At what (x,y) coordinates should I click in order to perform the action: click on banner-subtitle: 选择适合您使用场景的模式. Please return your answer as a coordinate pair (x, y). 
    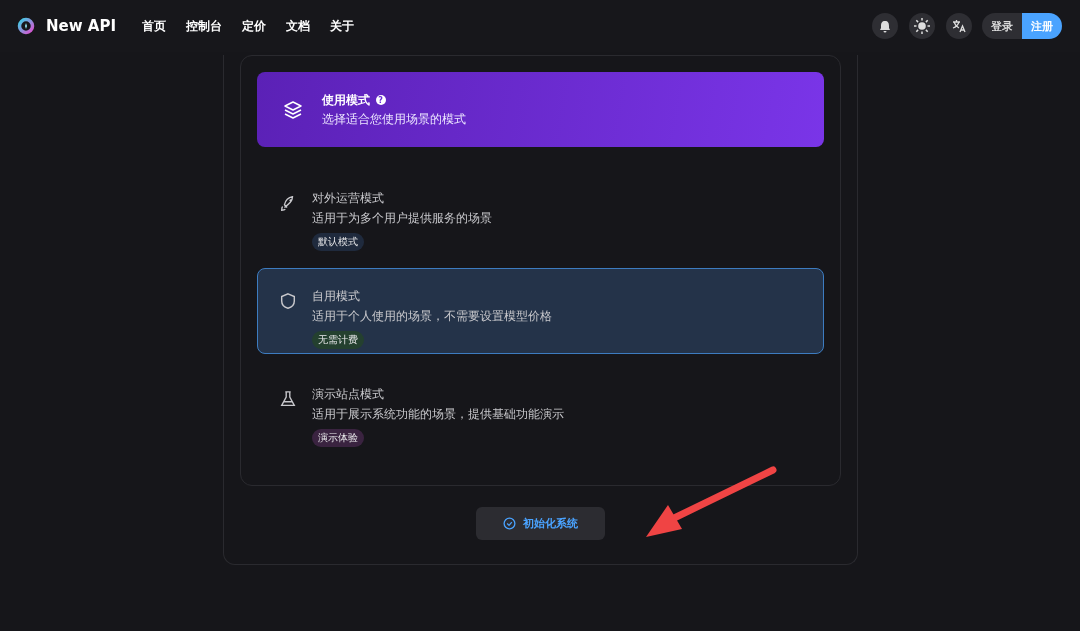
    Looking at the image, I should click on (393, 119).